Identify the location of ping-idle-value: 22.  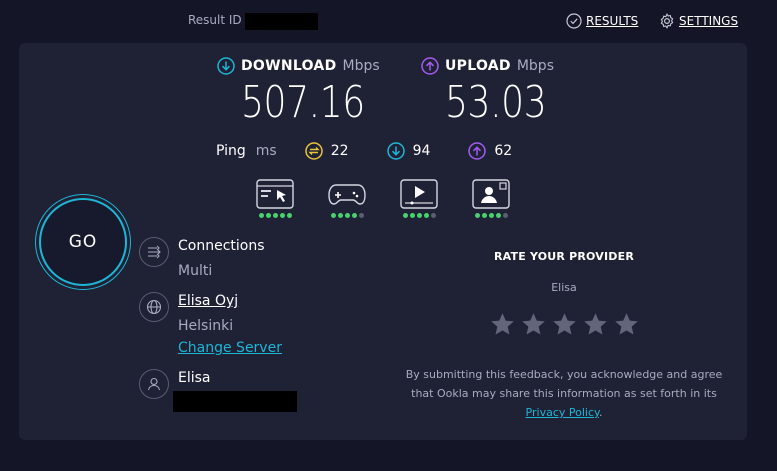
(339, 151).